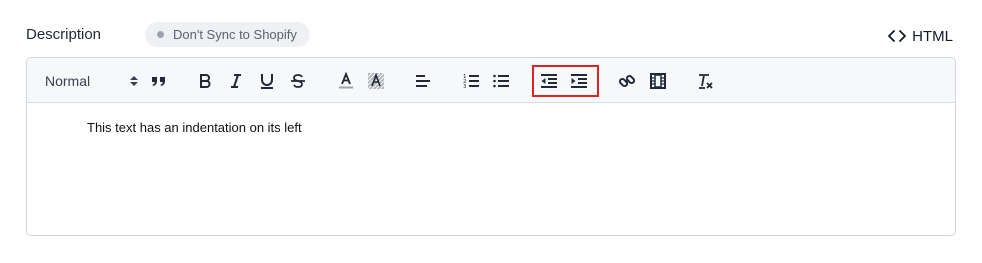  I want to click on background-color-icon, so click(376, 81).